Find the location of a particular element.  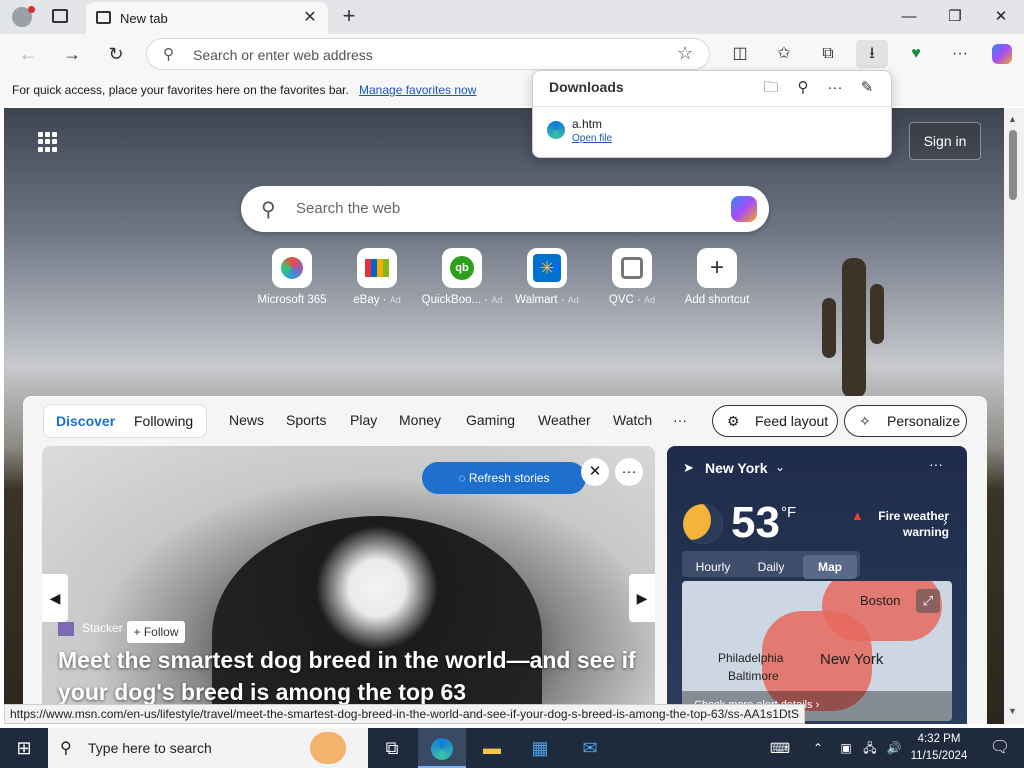

next-story-button: ▶ is located at coordinates (642, 598).